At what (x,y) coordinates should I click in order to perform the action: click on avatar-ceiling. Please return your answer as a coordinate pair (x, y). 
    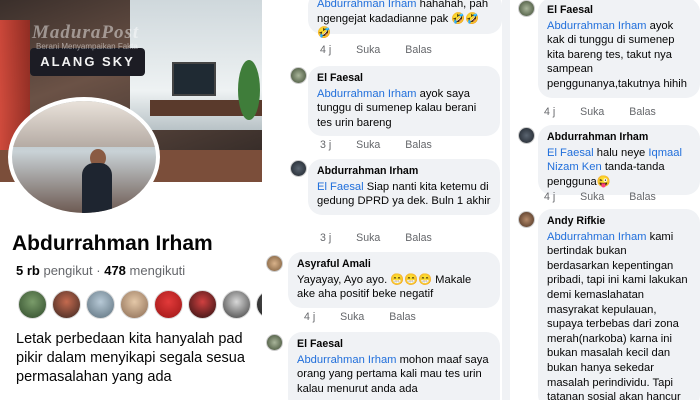
    Looking at the image, I should click on (84, 124).